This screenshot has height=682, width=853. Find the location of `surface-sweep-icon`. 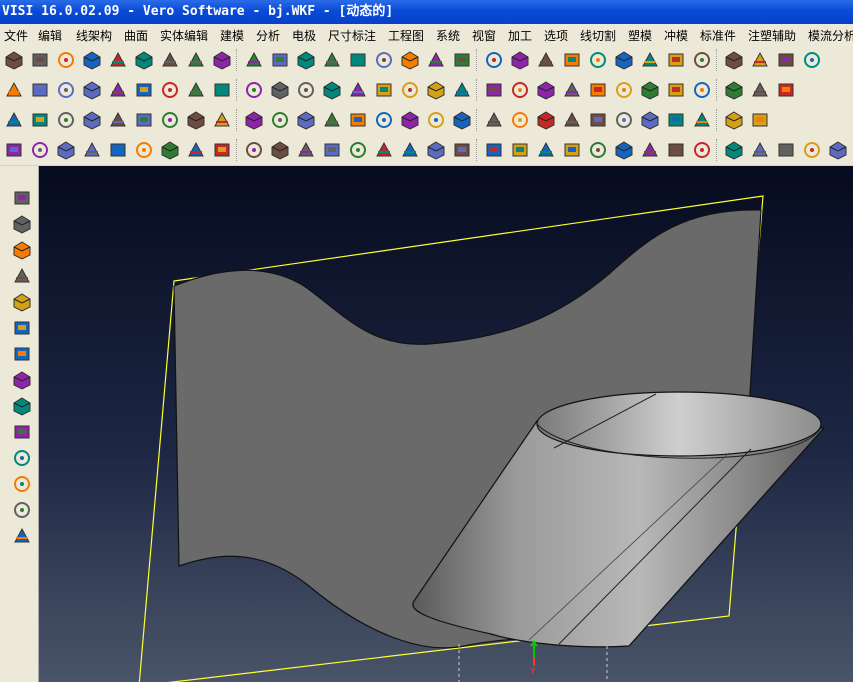

surface-sweep-icon is located at coordinates (40, 90).